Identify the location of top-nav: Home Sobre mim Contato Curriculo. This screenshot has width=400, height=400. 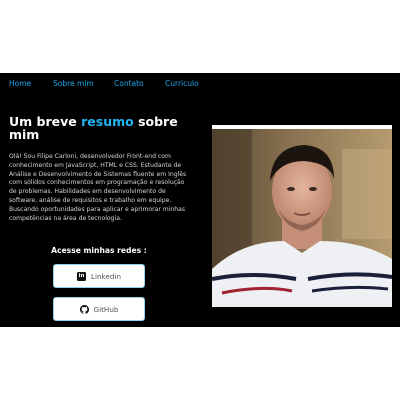
(200, 83).